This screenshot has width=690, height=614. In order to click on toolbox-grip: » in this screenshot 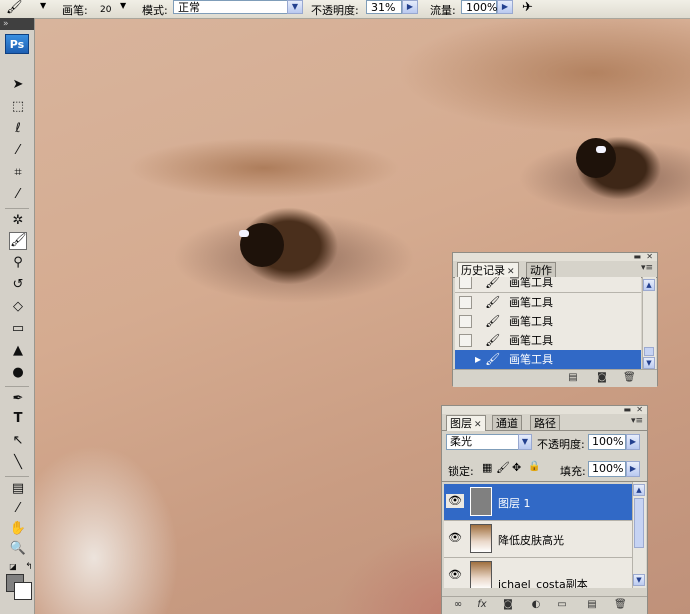, I will do `click(17, 24)`.